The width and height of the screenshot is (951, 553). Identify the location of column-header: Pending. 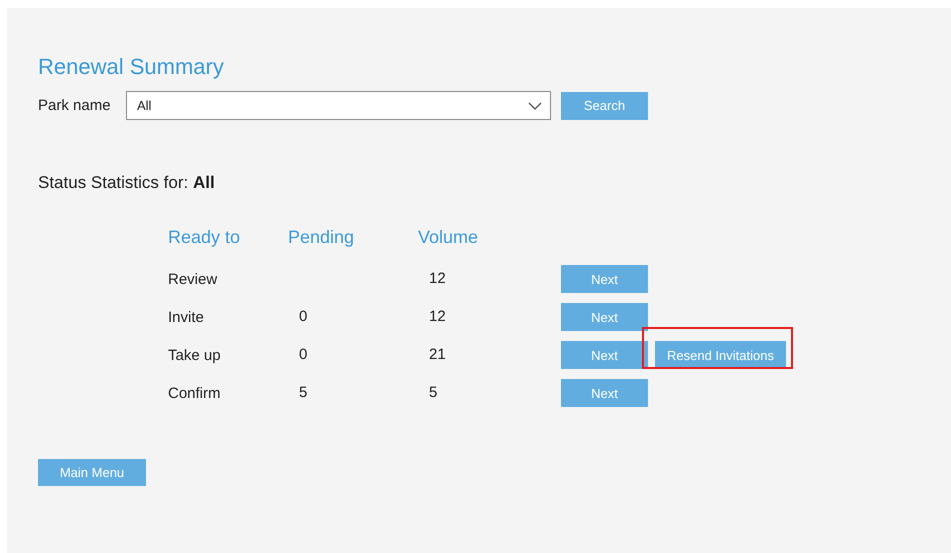
(322, 237).